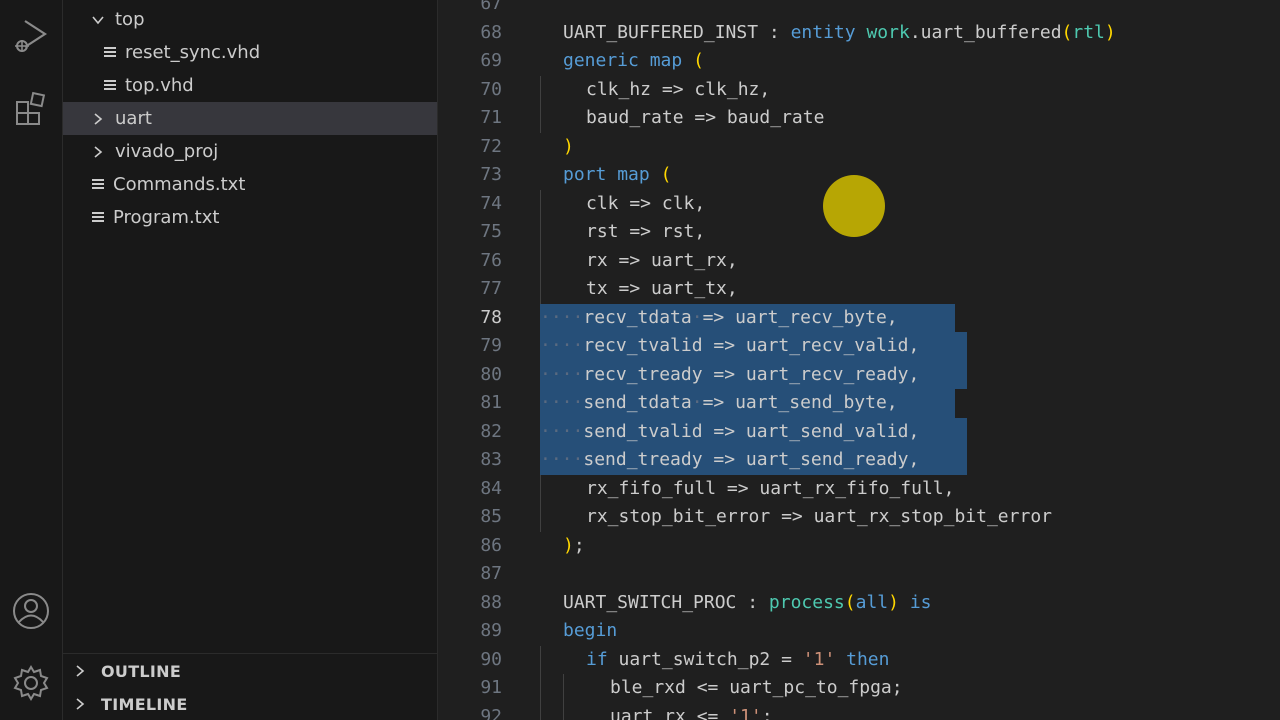 Image resolution: width=1280 pixels, height=720 pixels. I want to click on code-line: 86);, so click(859, 546).